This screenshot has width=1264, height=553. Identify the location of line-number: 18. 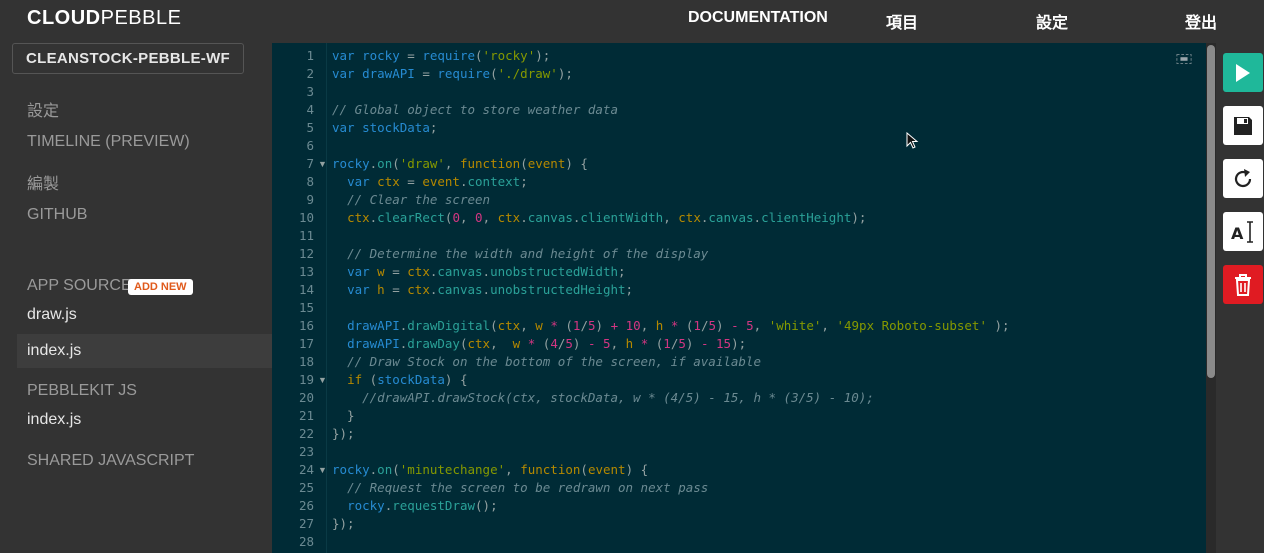
(306, 361).